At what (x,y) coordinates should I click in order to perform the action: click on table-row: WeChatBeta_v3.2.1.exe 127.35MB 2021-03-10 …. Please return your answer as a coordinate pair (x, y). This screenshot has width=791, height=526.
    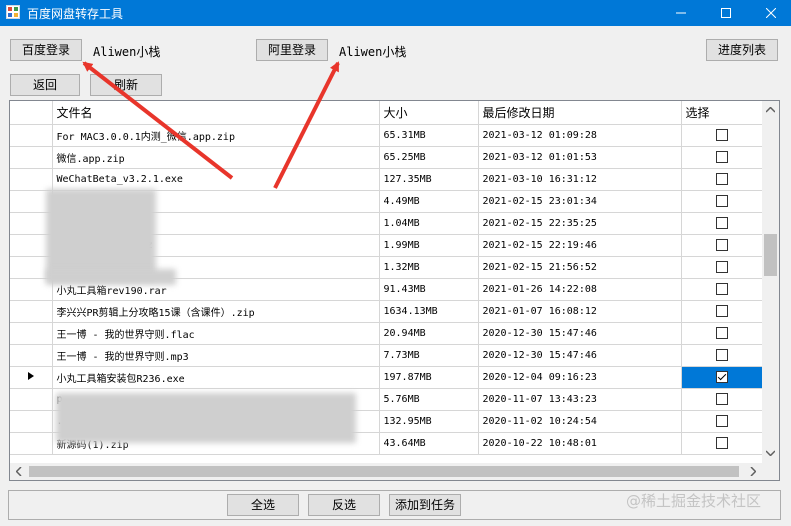
    Looking at the image, I should click on (386, 179).